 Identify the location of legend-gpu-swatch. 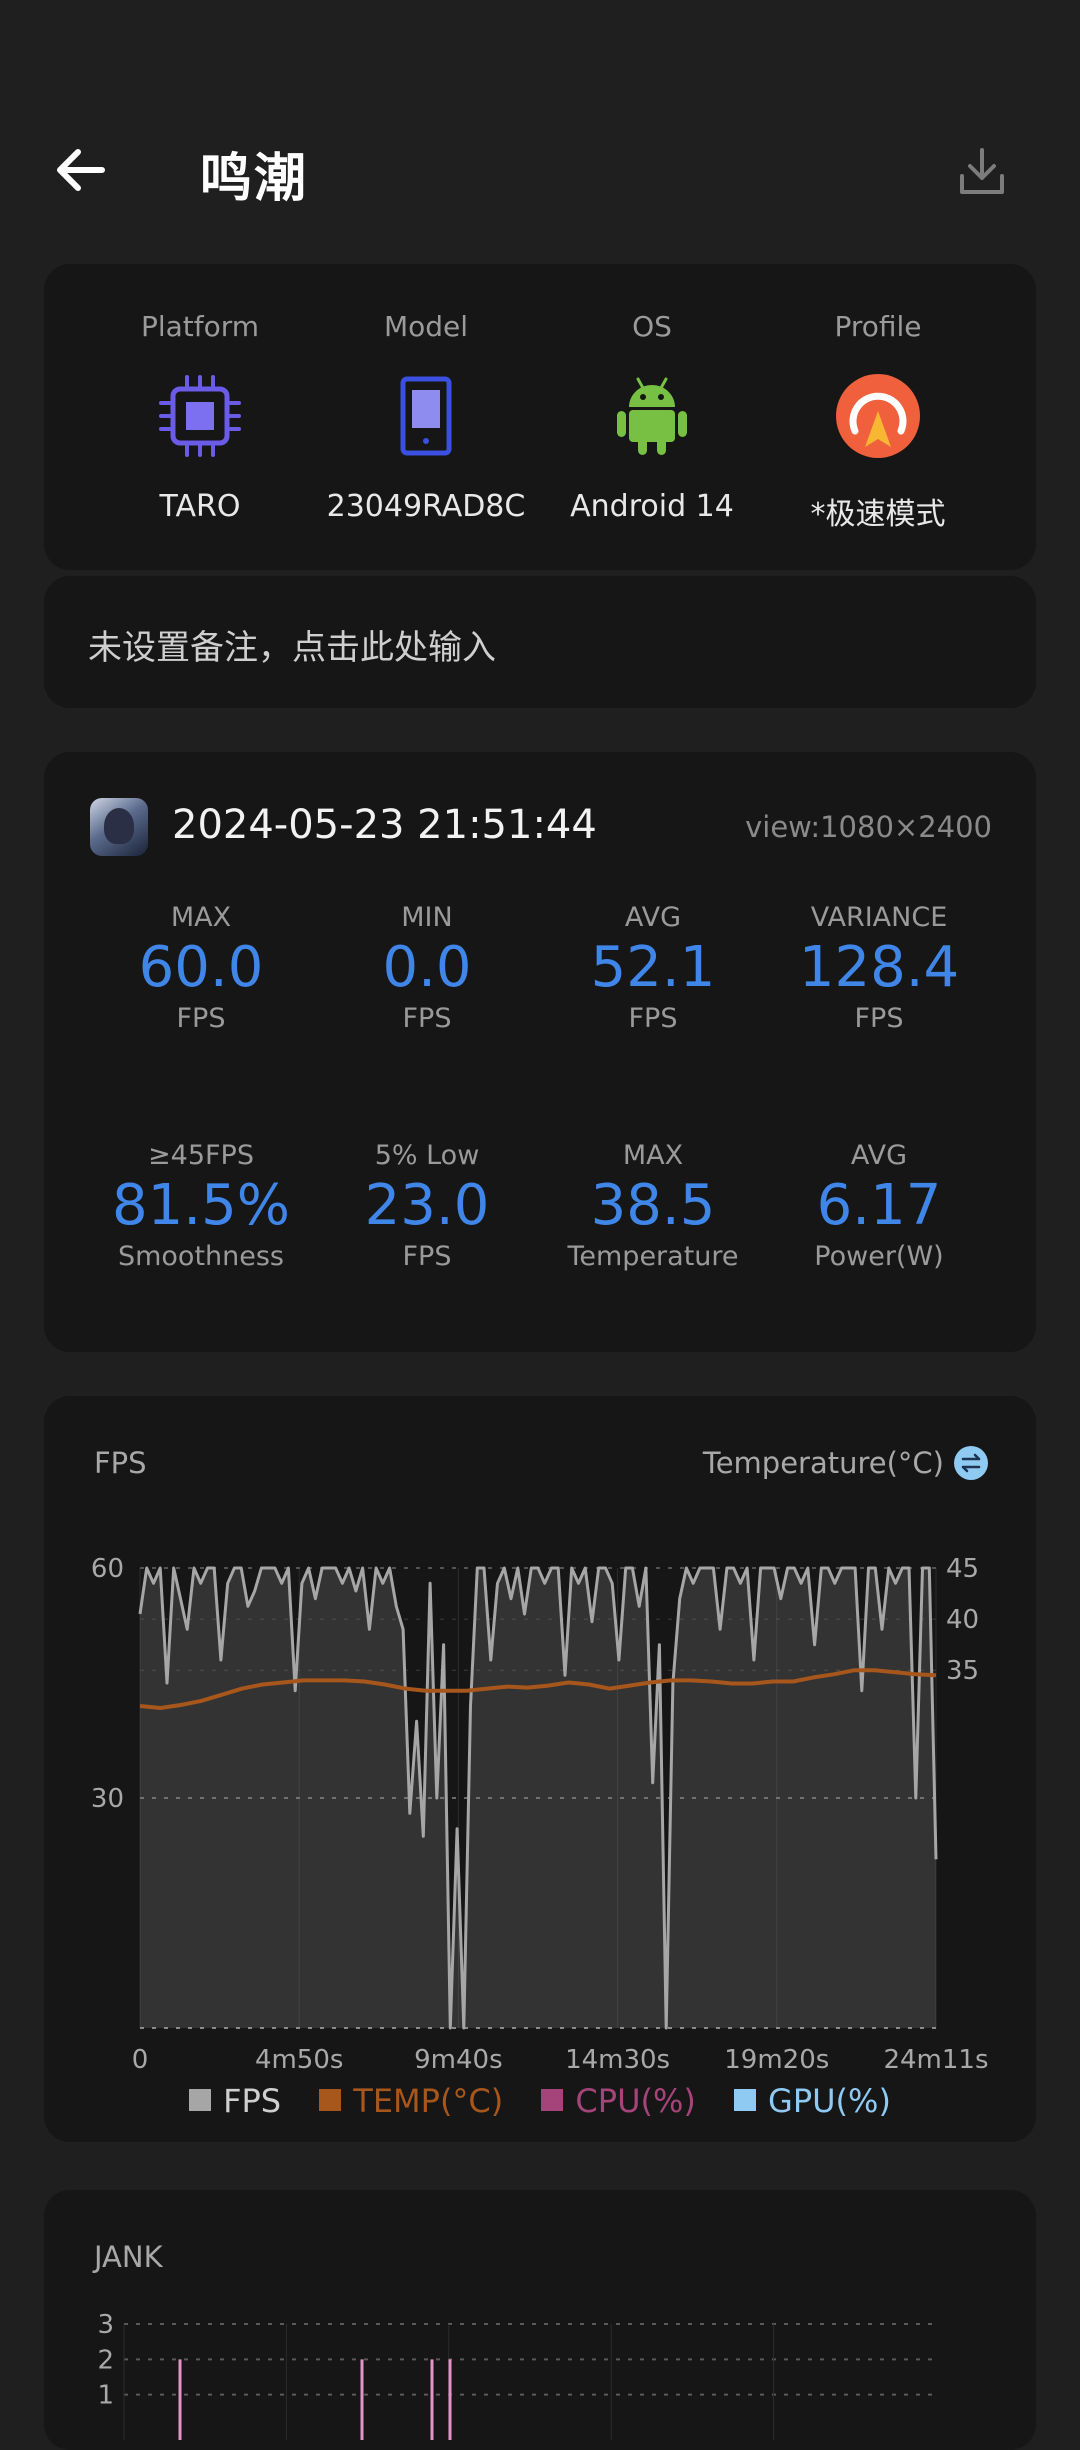
(745, 2100).